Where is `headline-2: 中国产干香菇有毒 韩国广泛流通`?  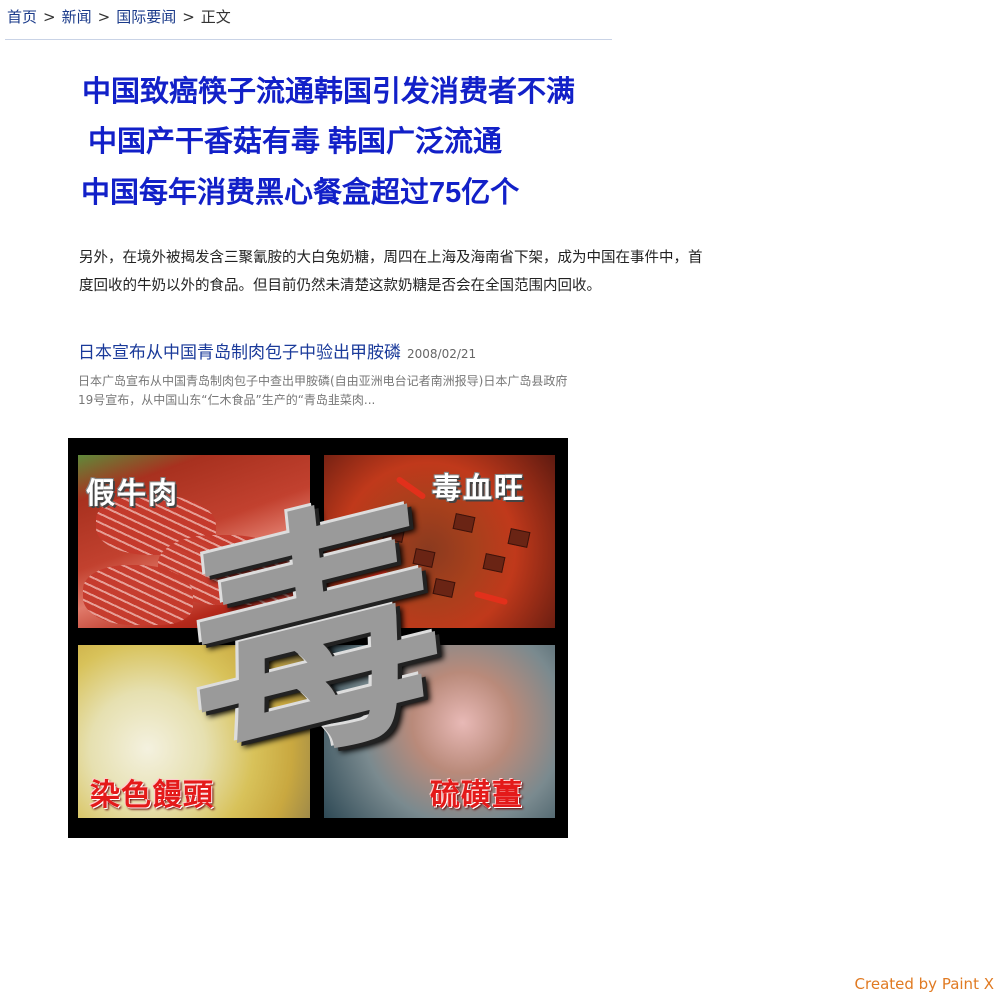 headline-2: 中国产干香菇有毒 韩国广泛流通 is located at coordinates (295, 142).